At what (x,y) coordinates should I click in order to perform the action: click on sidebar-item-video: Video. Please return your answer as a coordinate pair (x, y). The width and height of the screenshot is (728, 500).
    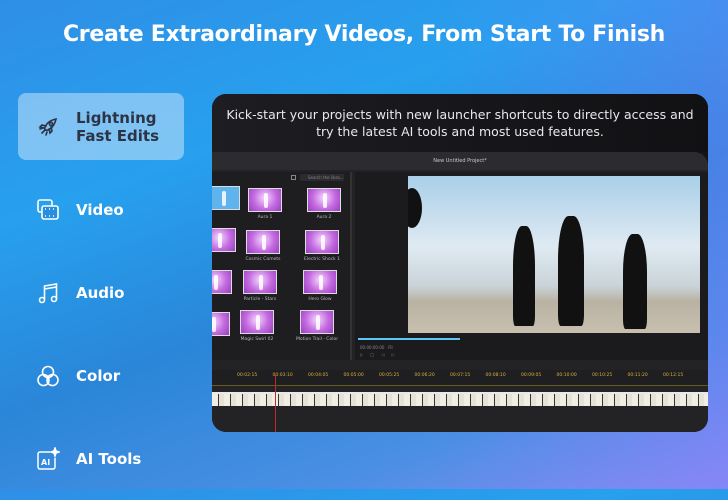
    Looking at the image, I should click on (101, 209).